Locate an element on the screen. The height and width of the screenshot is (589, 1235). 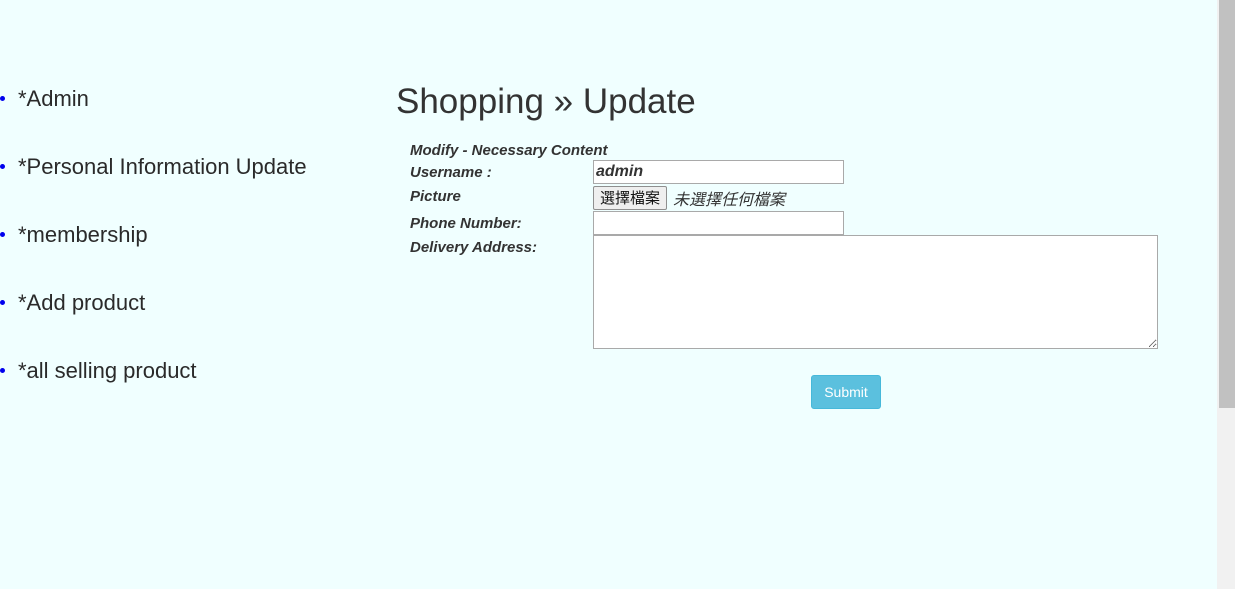
vertical-scrollbar is located at coordinates (1226, 294).